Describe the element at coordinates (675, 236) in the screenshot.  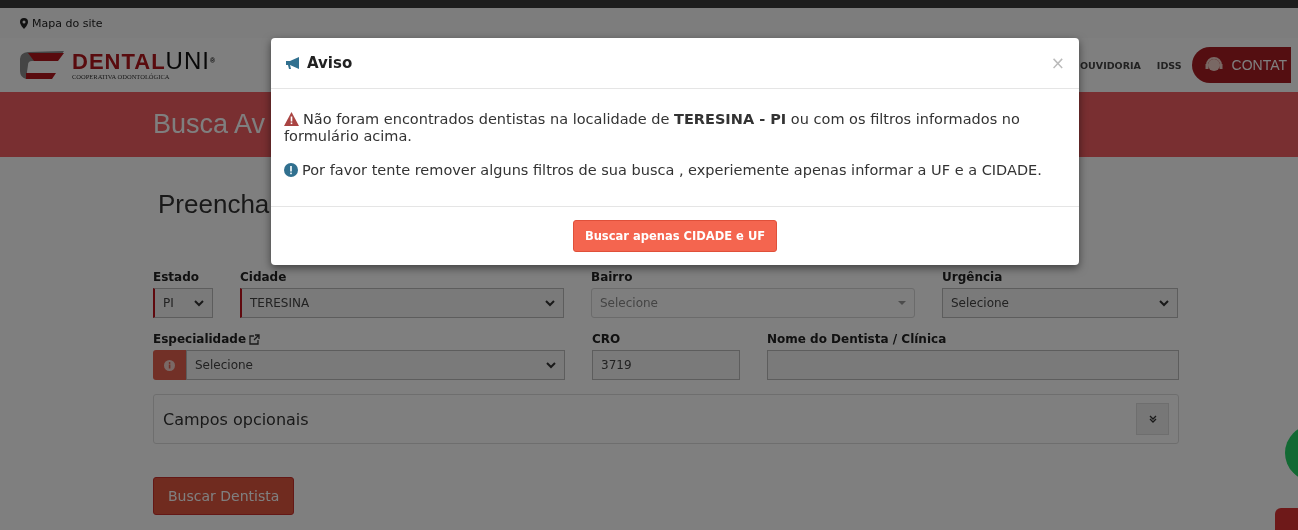
I see `search-city-button: Buscar apenas CIDADE e UF` at that location.